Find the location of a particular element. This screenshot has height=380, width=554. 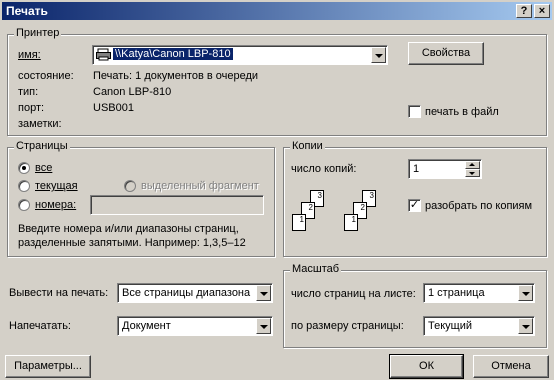

printer-name-combo: \\Katya\Canon LBP-810 is located at coordinates (240, 55).